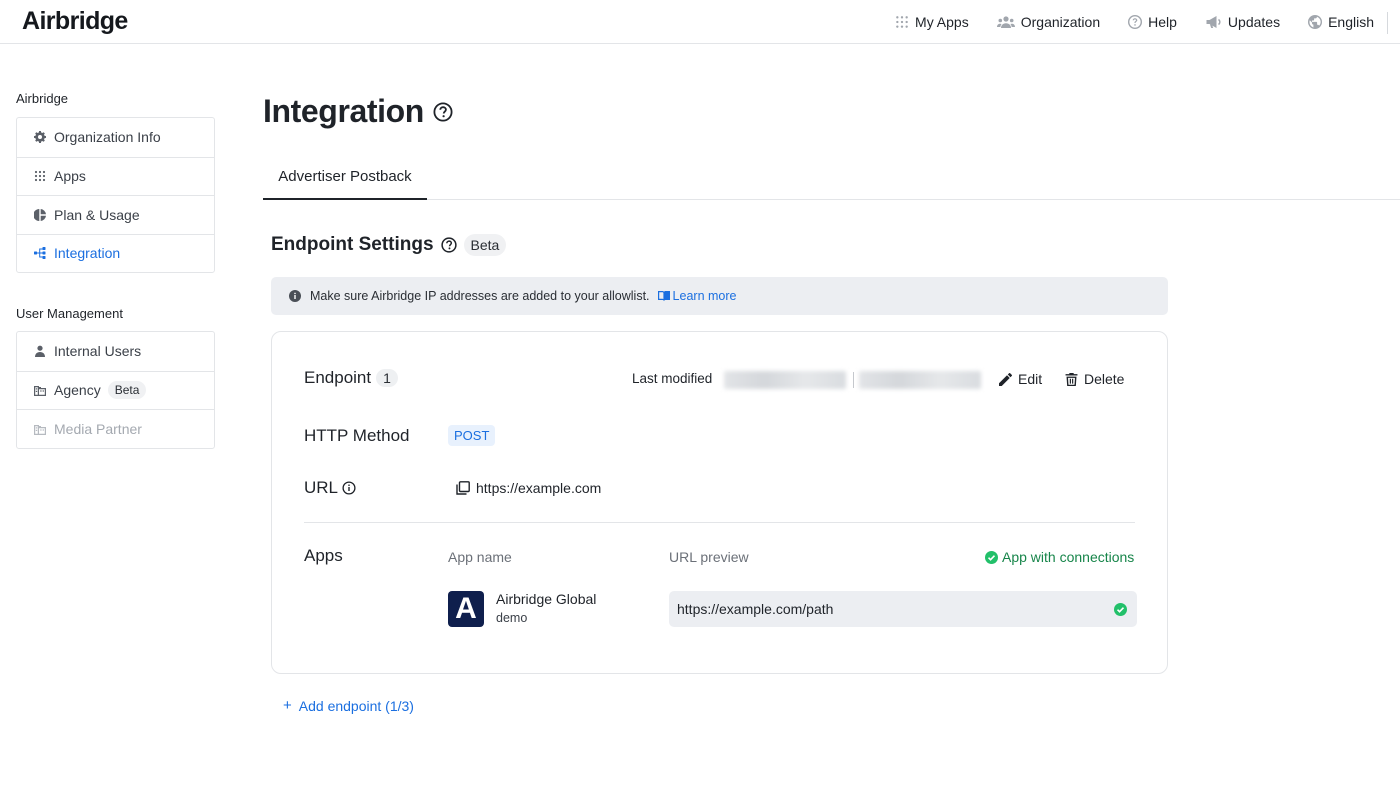  What do you see at coordinates (1005, 379) in the screenshot?
I see `pencil-icon` at bounding box center [1005, 379].